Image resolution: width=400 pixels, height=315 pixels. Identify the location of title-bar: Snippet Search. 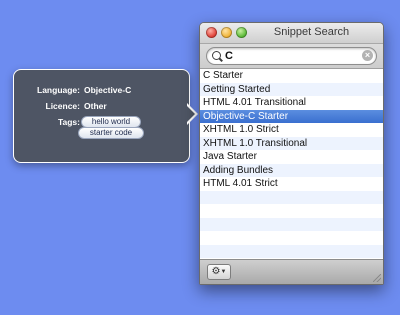
(291, 33).